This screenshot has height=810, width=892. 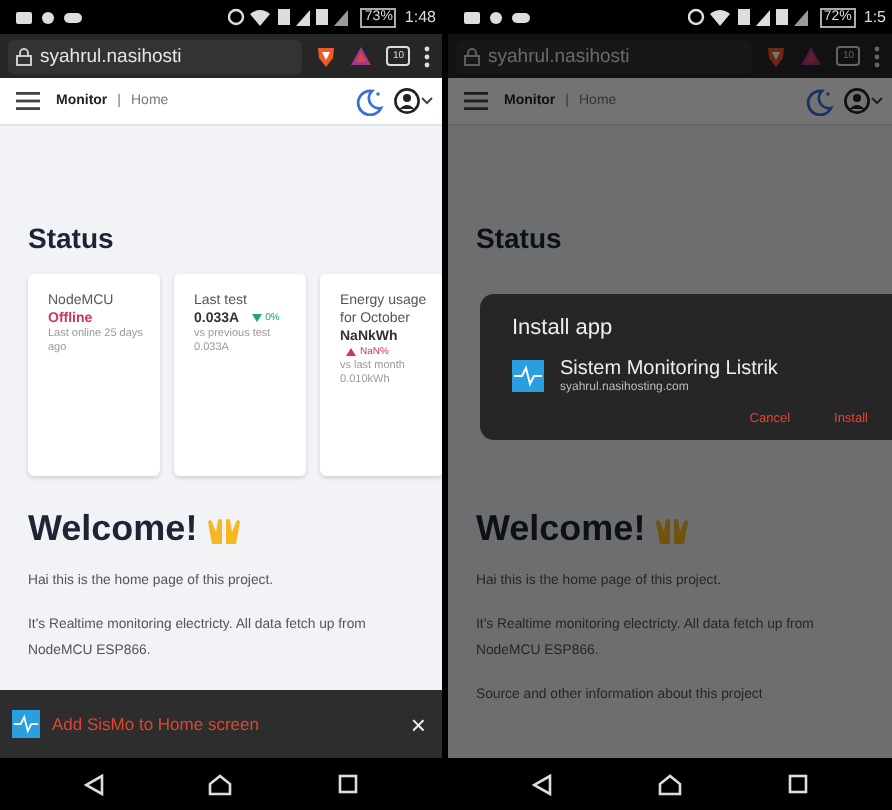 I want to click on account-icon, so click(x=414, y=101).